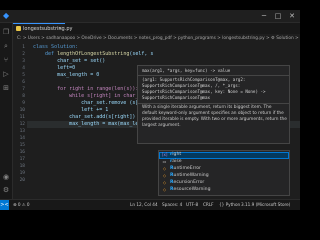 The width and height of the screenshot is (320, 240). Describe the element at coordinates (6, 46) in the screenshot. I see `search-icon: ⌕` at that location.